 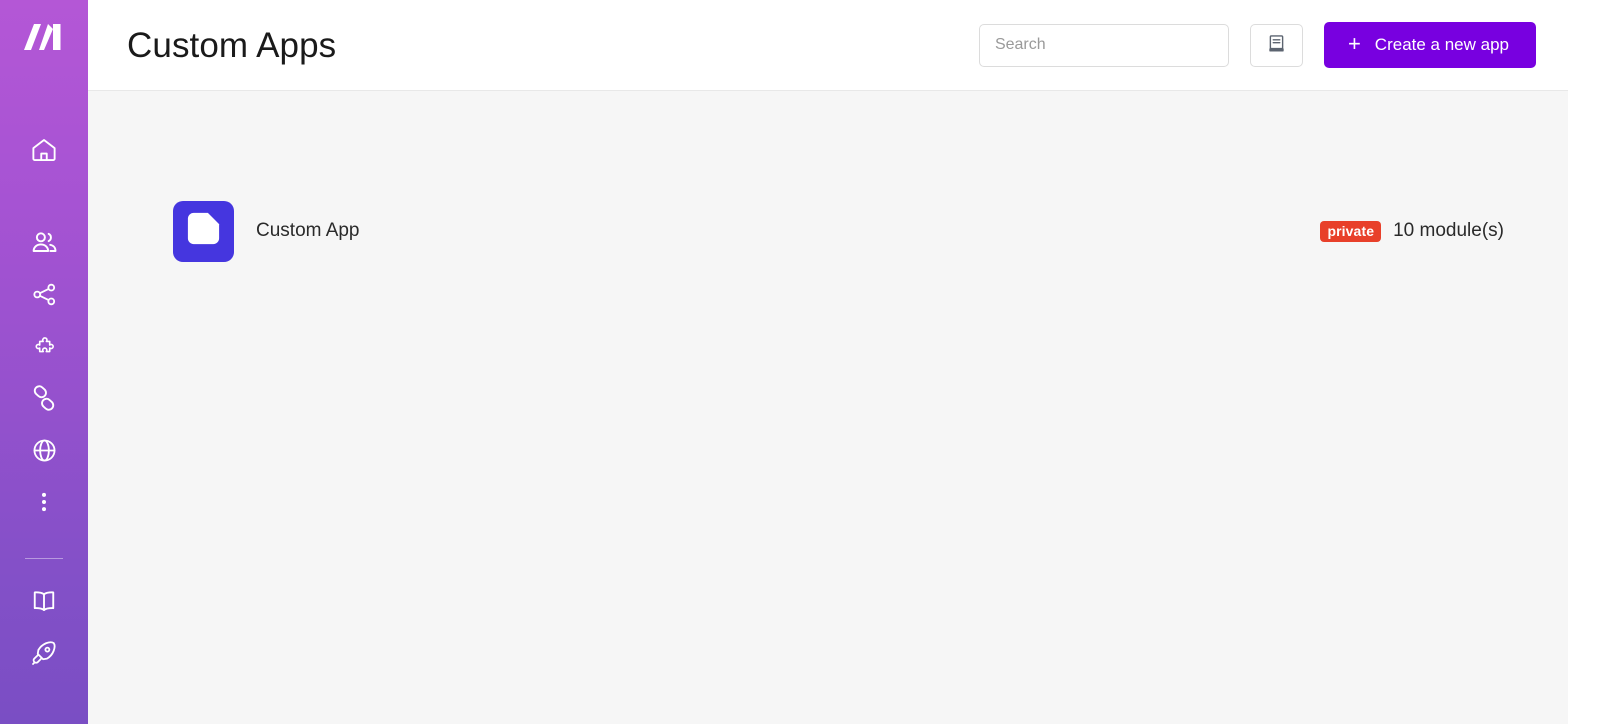 I want to click on sidebar-item-webhooks, so click(x=44, y=450).